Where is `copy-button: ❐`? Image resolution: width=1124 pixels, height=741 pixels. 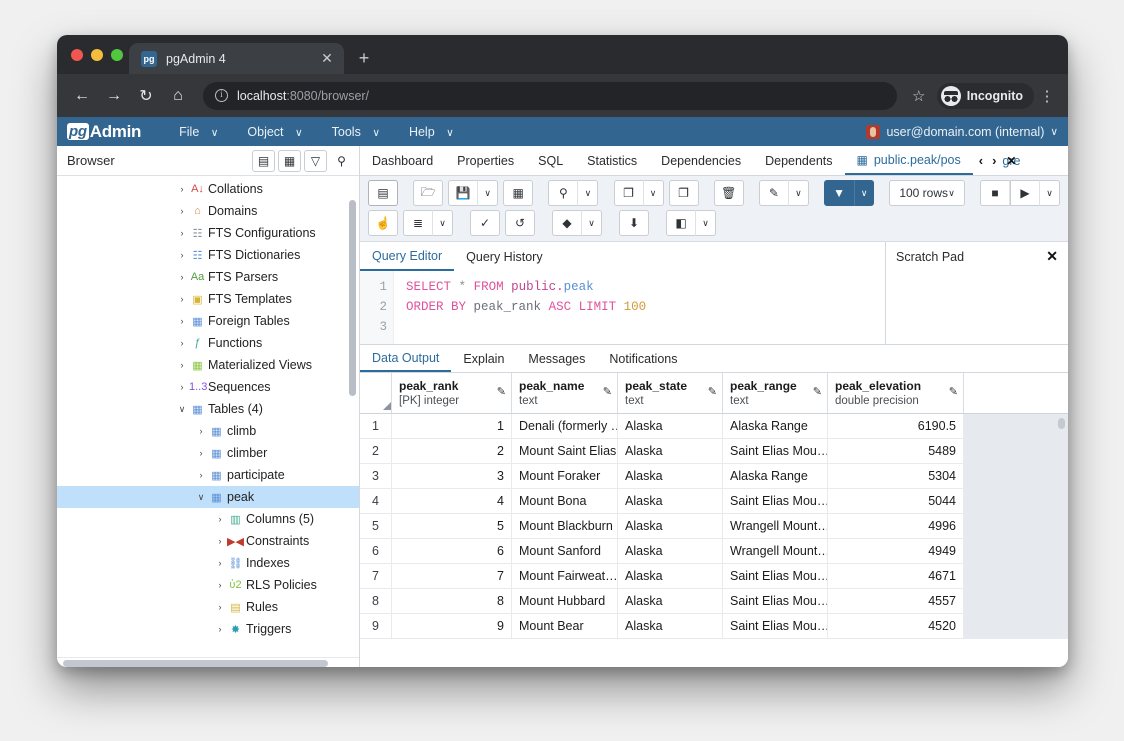
copy-button: ❐ is located at coordinates (628, 193).